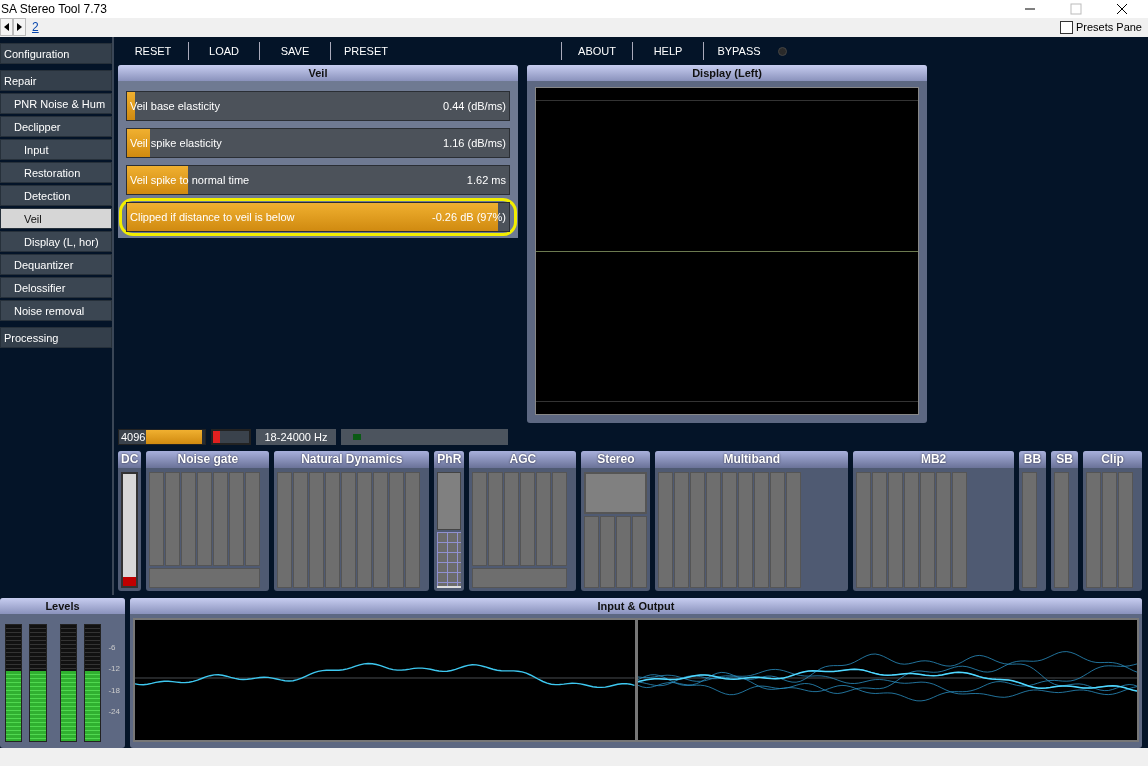 This screenshot has height=766, width=1148. I want to click on sidebar-item: Configuration, so click(56, 54).